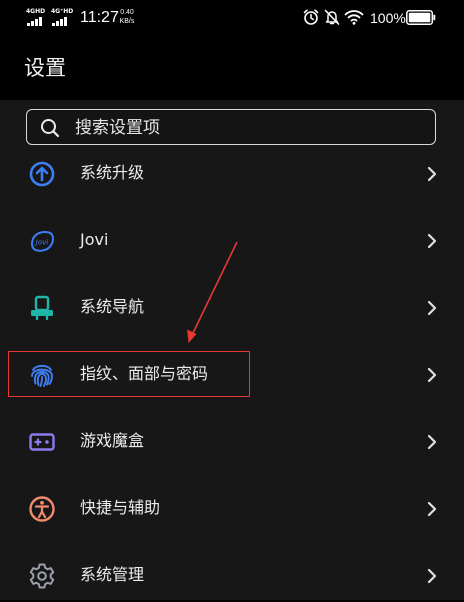 This screenshot has width=464, height=602. Describe the element at coordinates (421, 17) in the screenshot. I see `battery-icon` at that location.